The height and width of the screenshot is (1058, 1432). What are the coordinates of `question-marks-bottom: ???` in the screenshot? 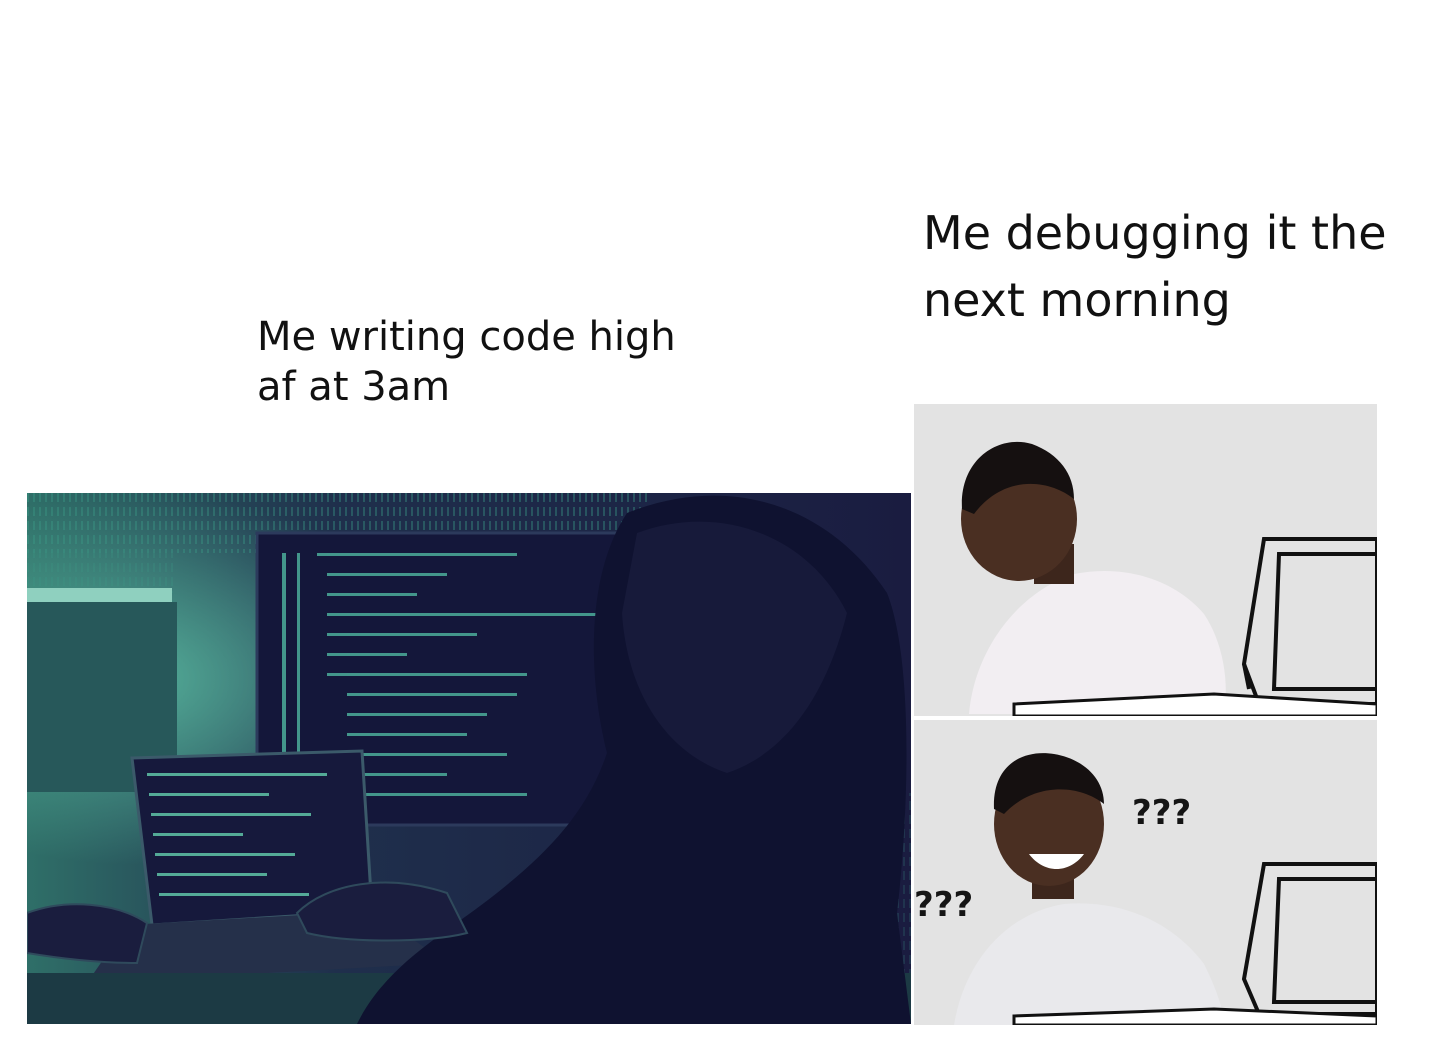 It's located at (943, 905).